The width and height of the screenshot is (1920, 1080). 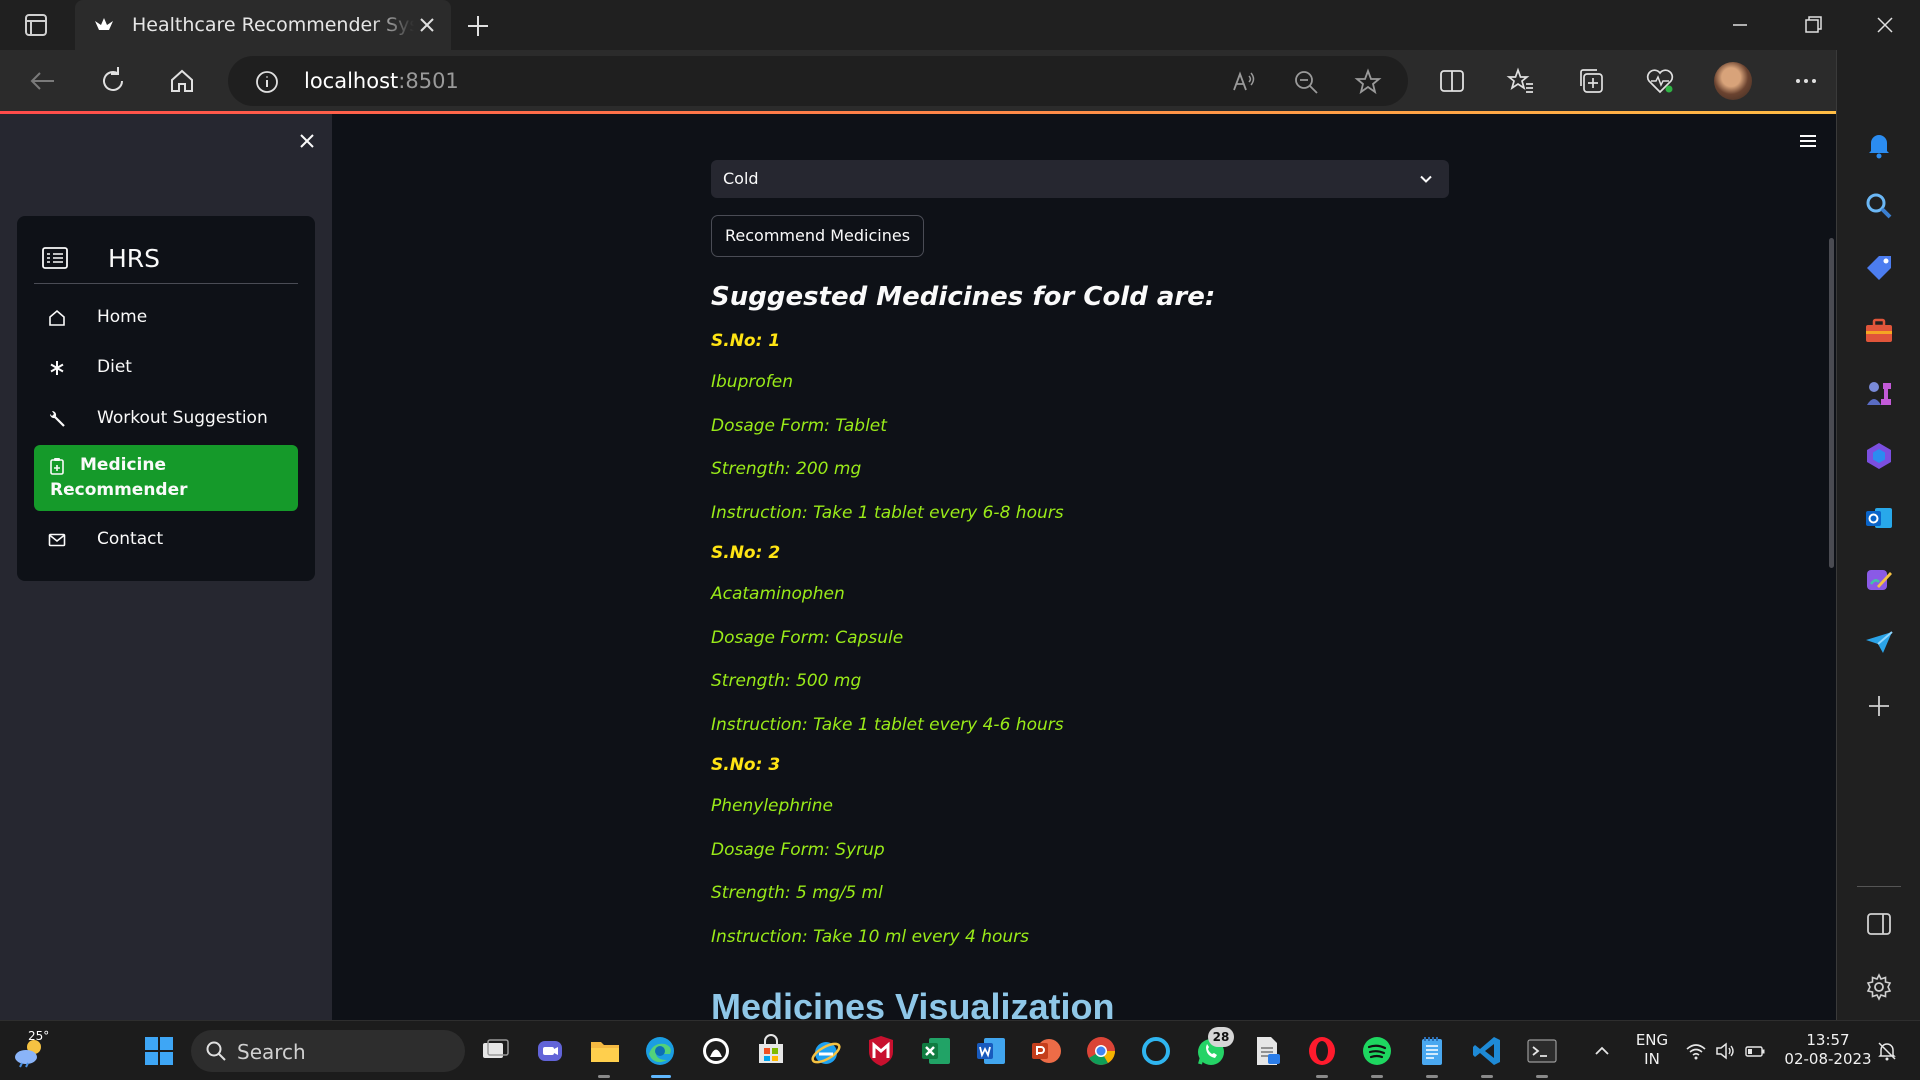 What do you see at coordinates (267, 82) in the screenshot?
I see `site-info-icon` at bounding box center [267, 82].